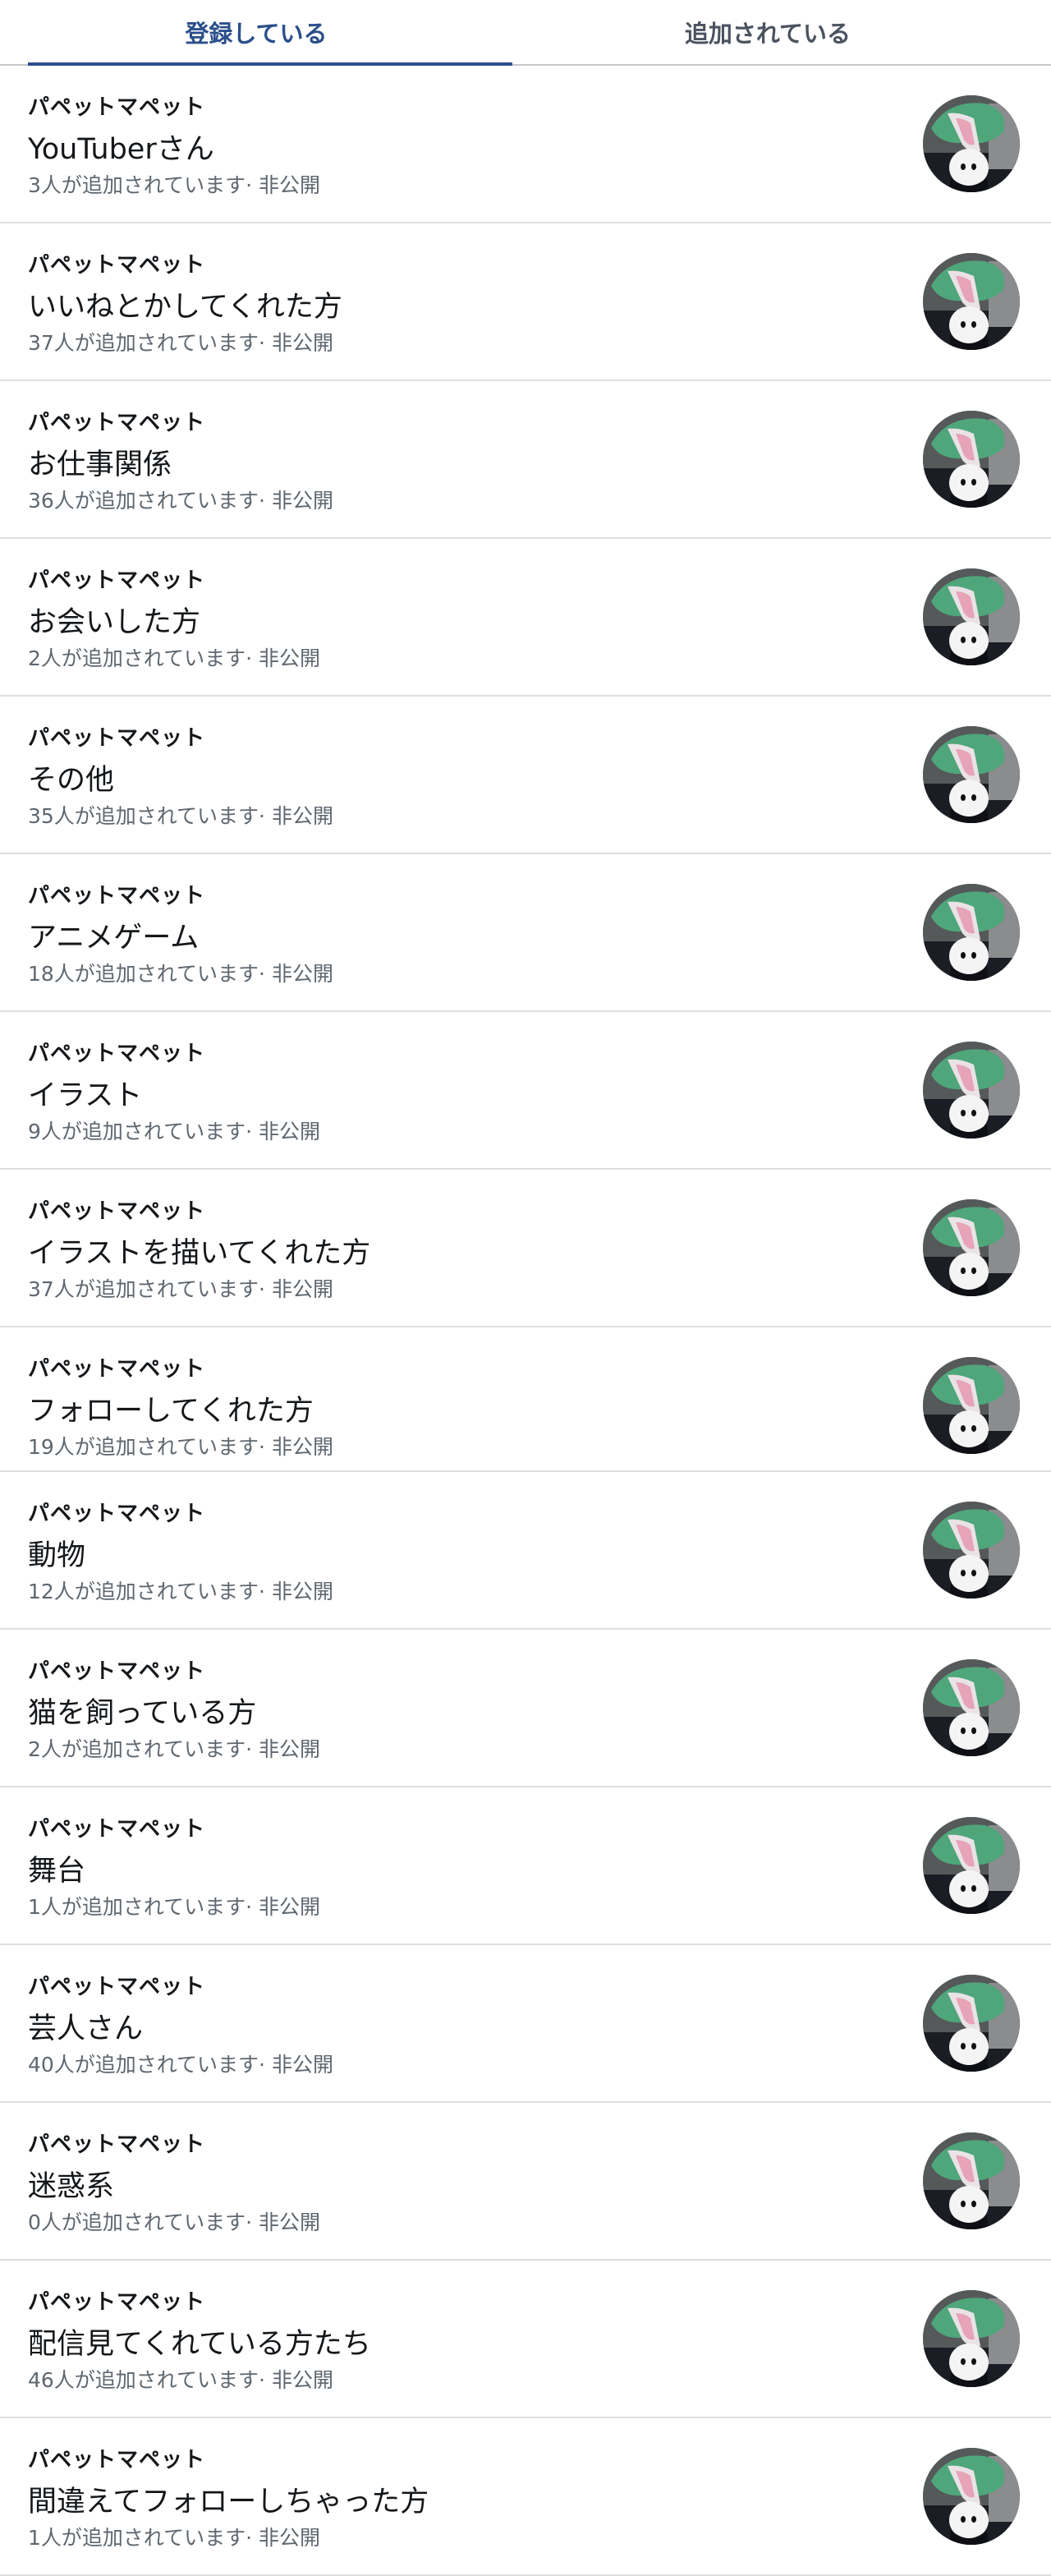 Image resolution: width=1051 pixels, height=2576 pixels. I want to click on list-name: 舞台, so click(57, 1871).